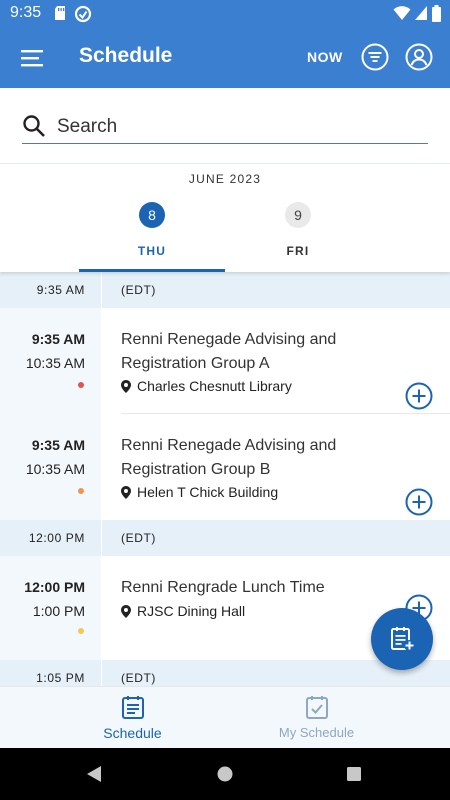 The width and height of the screenshot is (450, 800). I want to click on day-tab-fri: 9 FRI, so click(298, 237).